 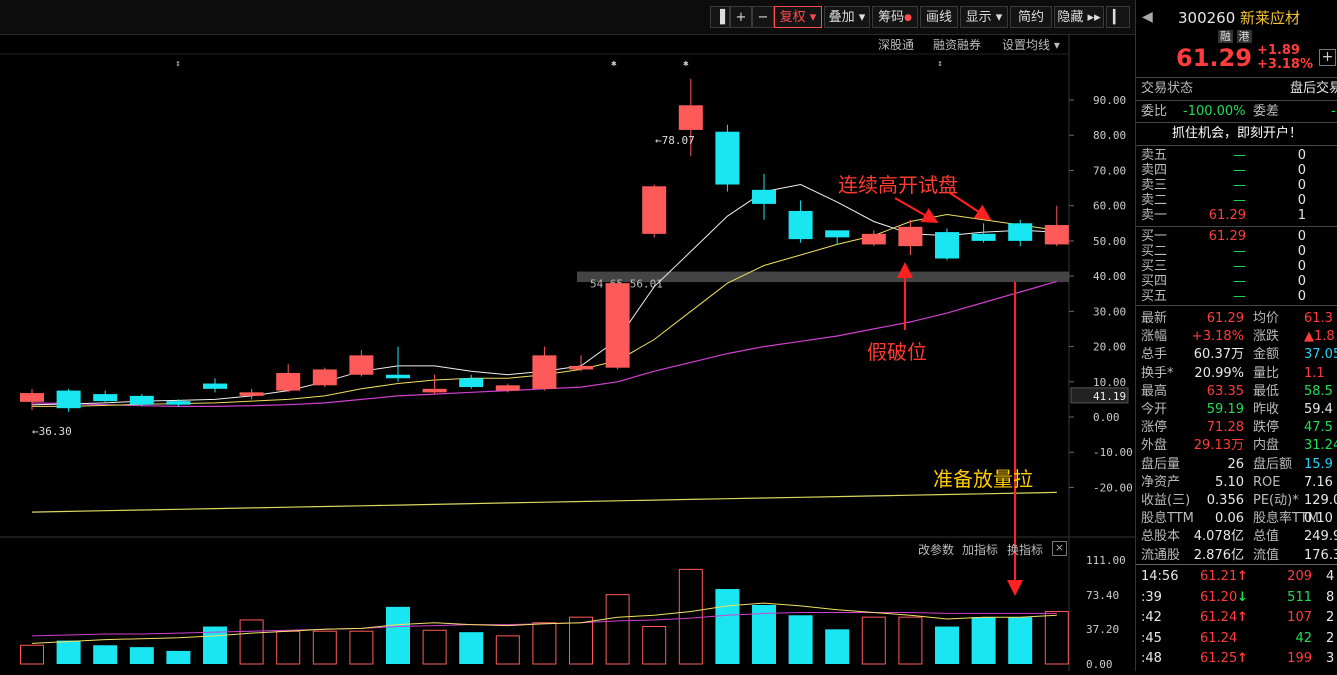 I want to click on stat-value: 249.9, so click(x=1320, y=537).